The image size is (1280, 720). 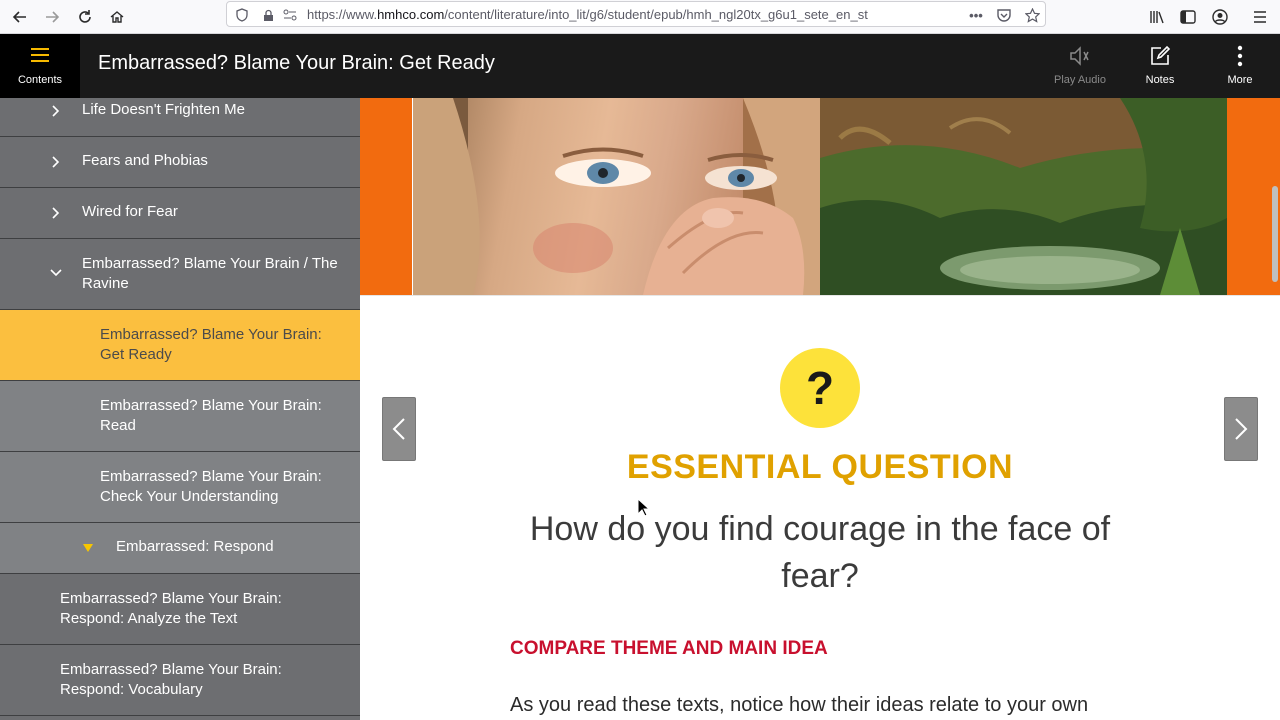 What do you see at coordinates (1240, 56) in the screenshot?
I see `kebab-menu-icon` at bounding box center [1240, 56].